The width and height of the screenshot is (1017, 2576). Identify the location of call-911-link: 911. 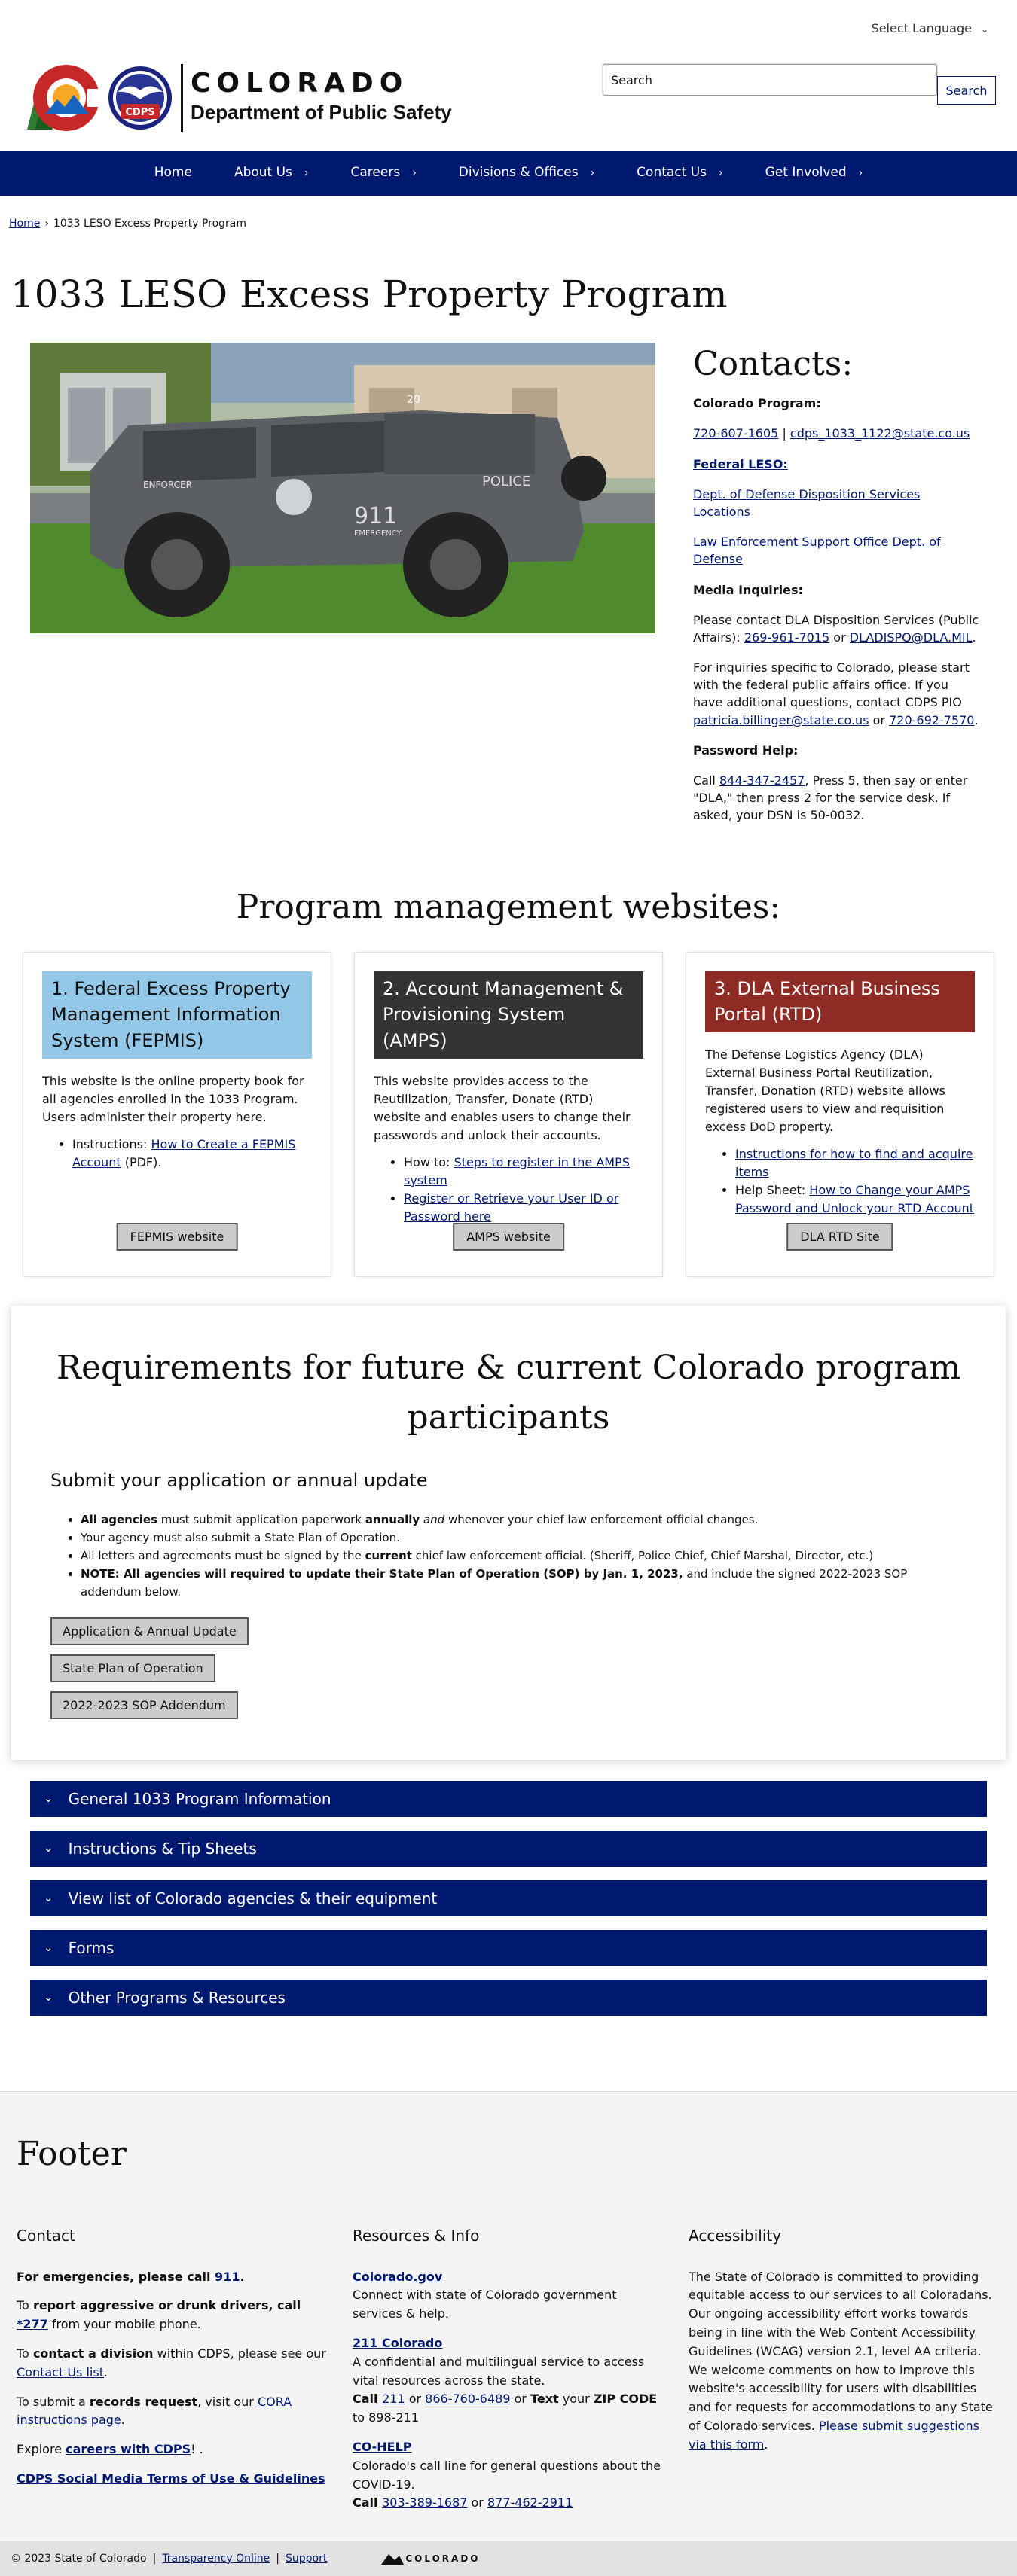
(227, 2277).